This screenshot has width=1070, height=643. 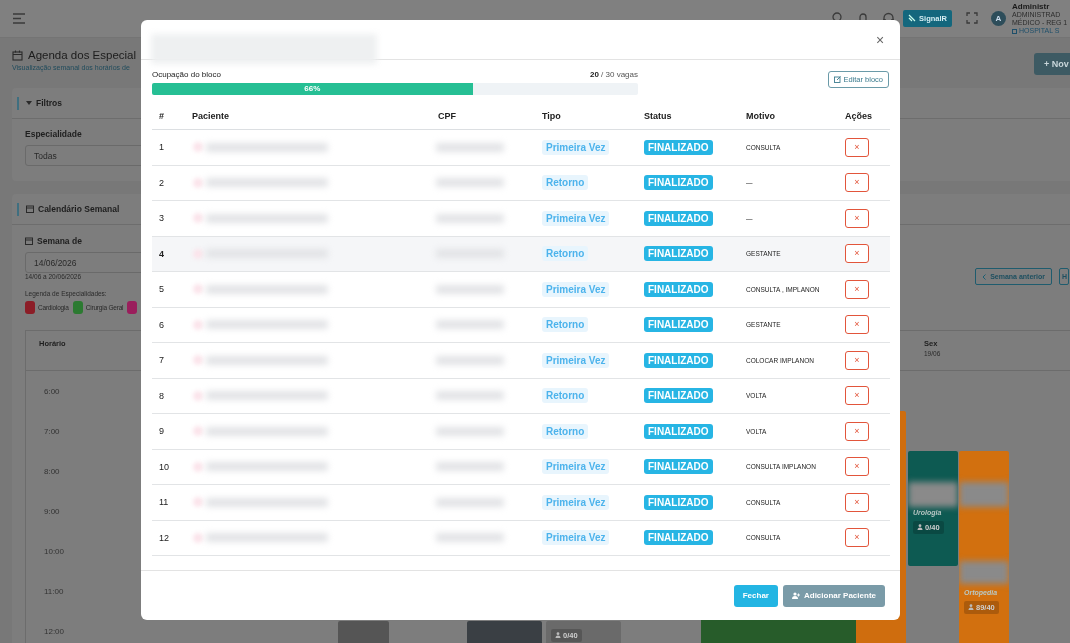 I want to click on progress-fill: 66%, so click(x=312, y=89).